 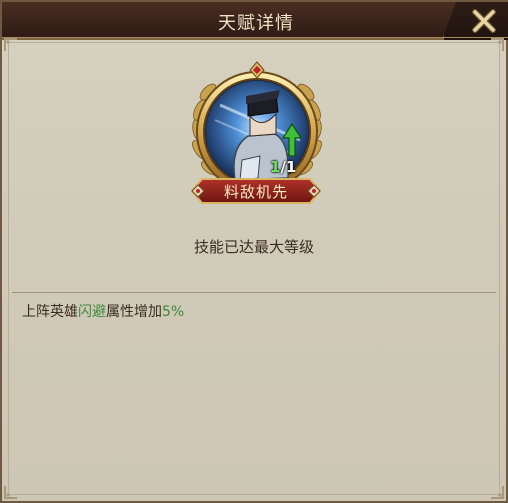 What do you see at coordinates (254, 292) in the screenshot?
I see `section-divider` at bounding box center [254, 292].